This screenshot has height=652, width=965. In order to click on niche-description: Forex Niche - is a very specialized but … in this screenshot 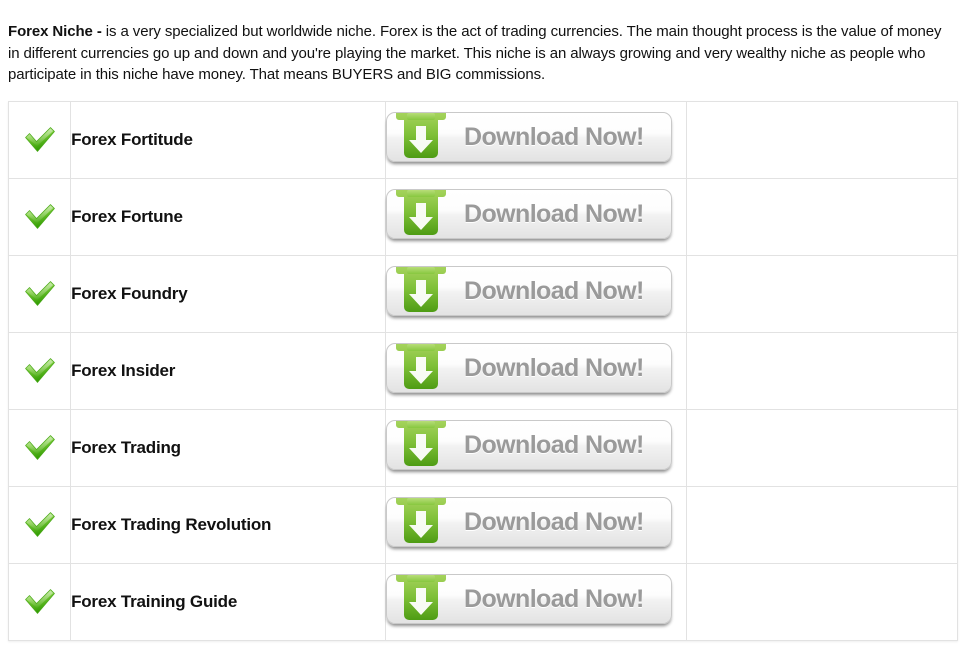, I will do `click(482, 50)`.